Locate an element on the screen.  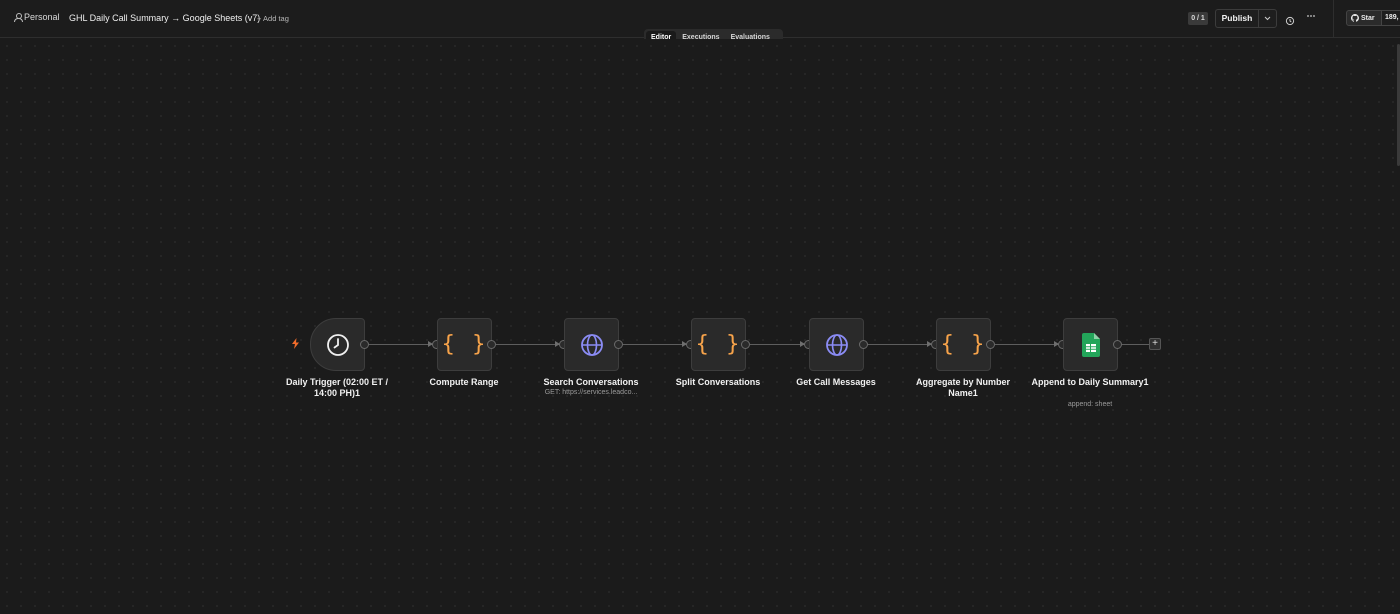
publish-dropdown-button is located at coordinates (1267, 18).